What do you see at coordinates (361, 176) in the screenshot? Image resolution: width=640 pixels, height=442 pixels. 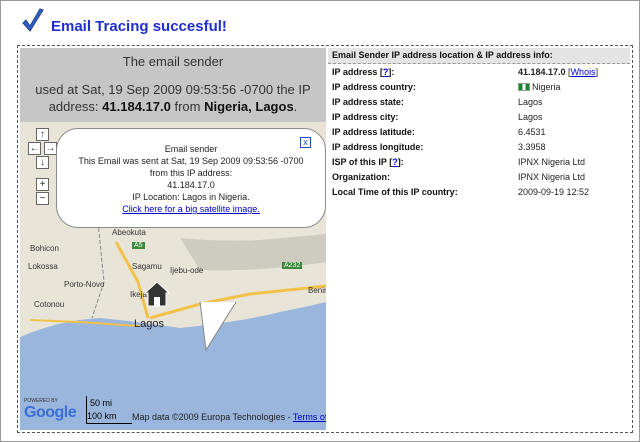 I see `row-label: Organization:` at bounding box center [361, 176].